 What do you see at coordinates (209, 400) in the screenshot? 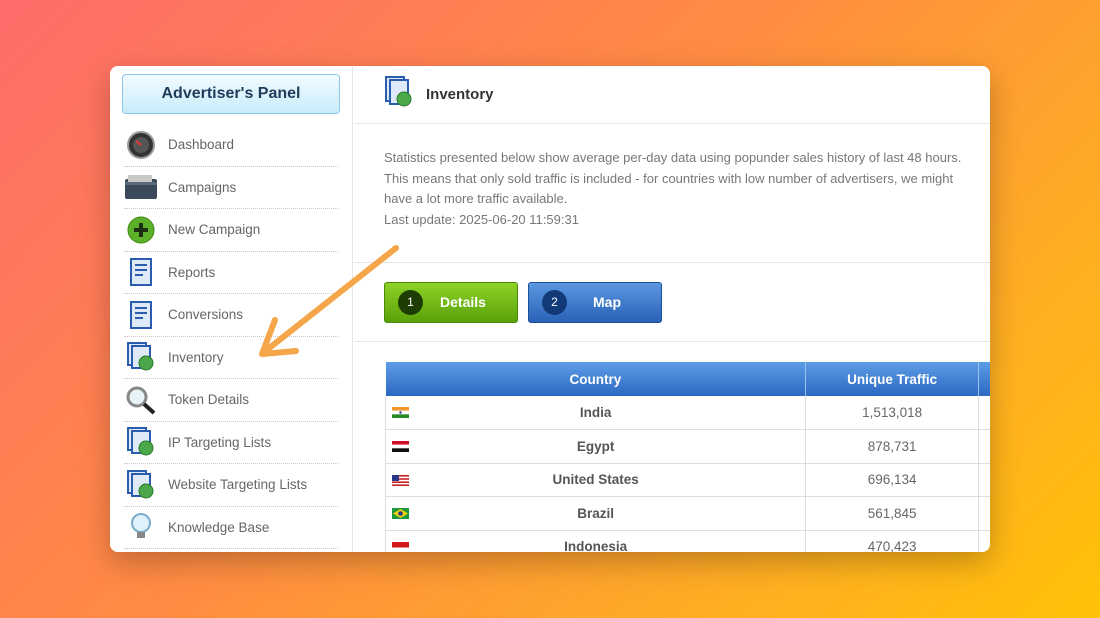
I see `sidebar-item-label: Token Details` at bounding box center [209, 400].